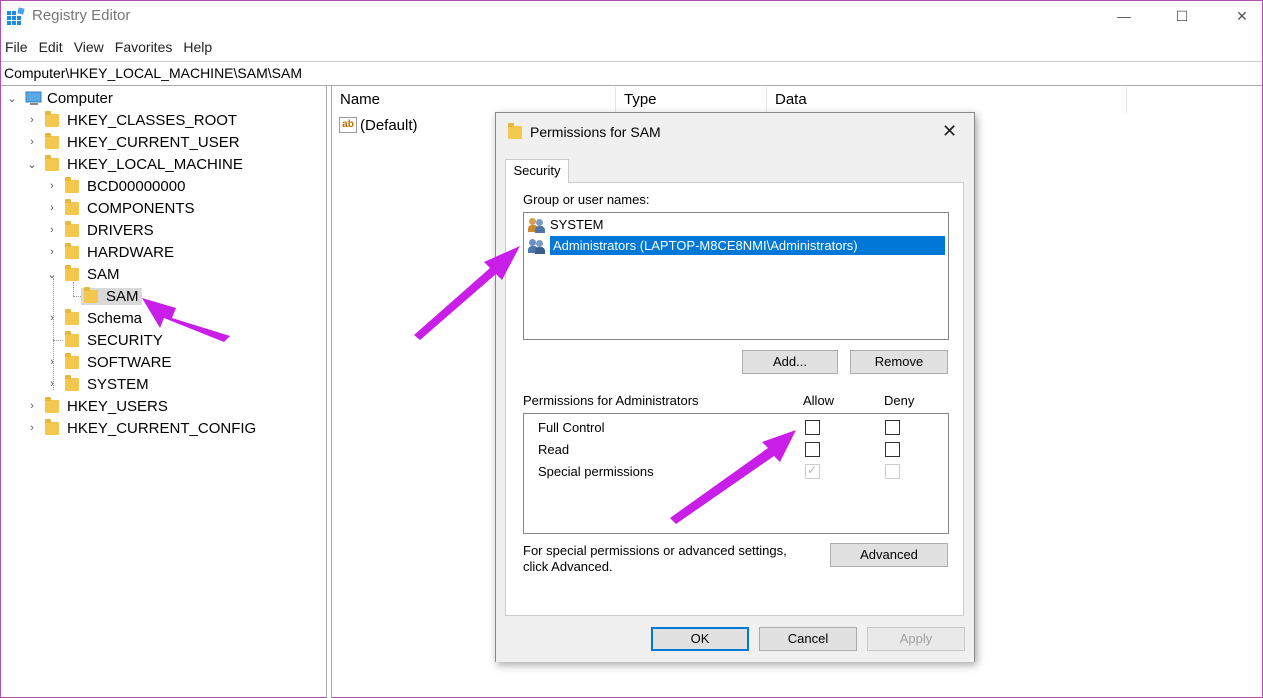 The image size is (1263, 698). Describe the element at coordinates (595, 132) in the screenshot. I see `dialog-title: Permissions for SAM` at that location.